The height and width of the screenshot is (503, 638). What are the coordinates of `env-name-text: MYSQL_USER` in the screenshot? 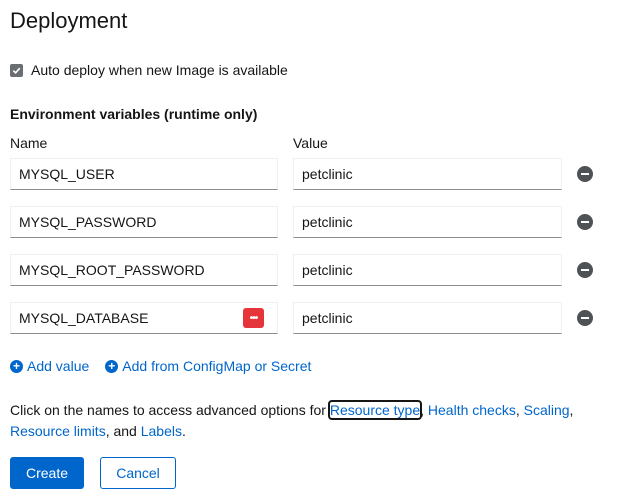 It's located at (67, 174).